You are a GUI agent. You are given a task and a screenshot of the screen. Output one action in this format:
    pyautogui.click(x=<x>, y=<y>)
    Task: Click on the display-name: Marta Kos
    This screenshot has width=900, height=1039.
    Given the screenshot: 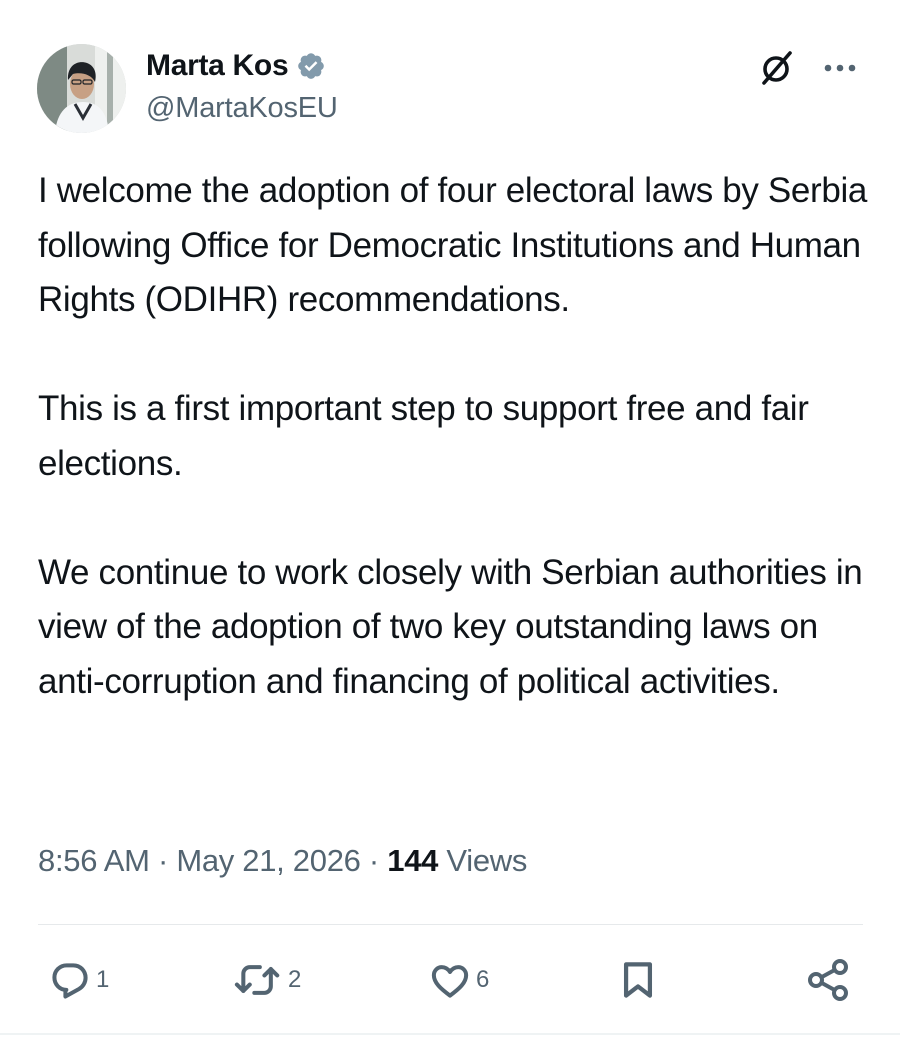 What is the action you would take?
    pyautogui.click(x=217, y=66)
    